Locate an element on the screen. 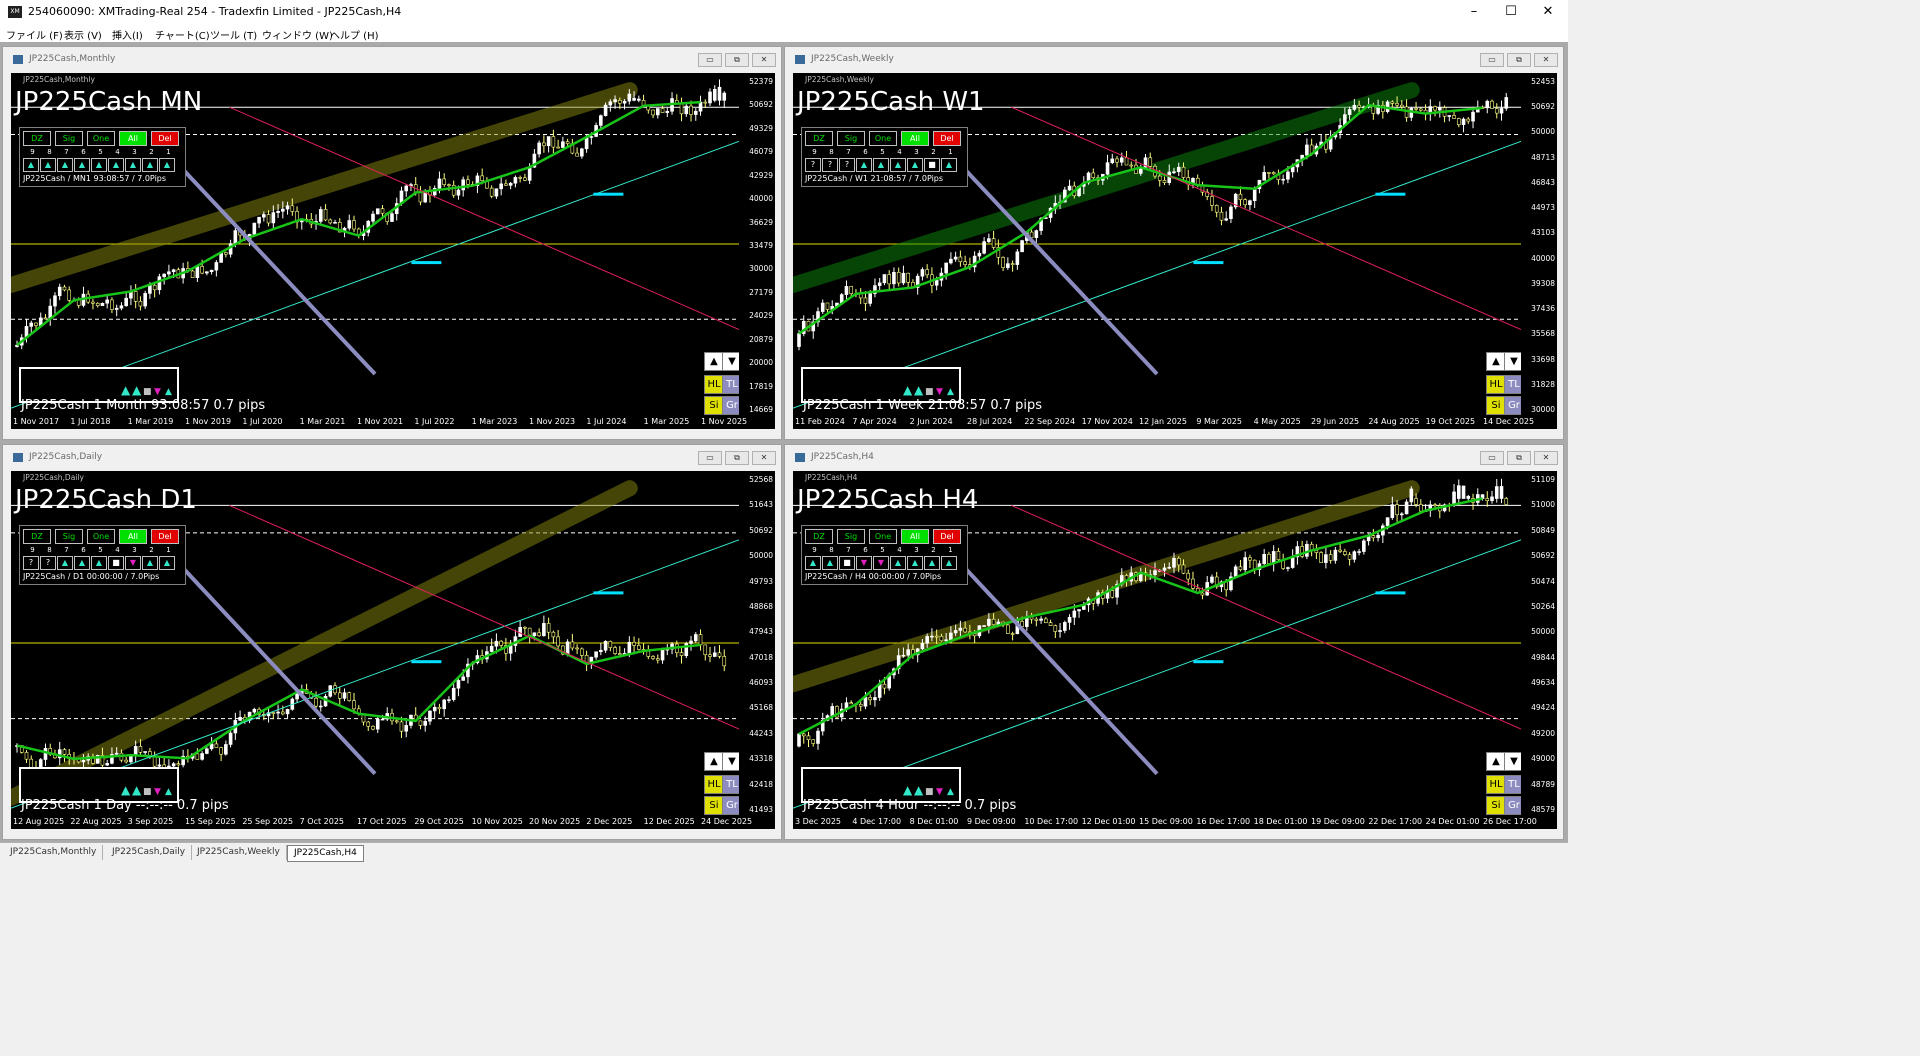 Image resolution: width=1920 pixels, height=1056 pixels. menu-charts: チャート(C) is located at coordinates (182, 34).